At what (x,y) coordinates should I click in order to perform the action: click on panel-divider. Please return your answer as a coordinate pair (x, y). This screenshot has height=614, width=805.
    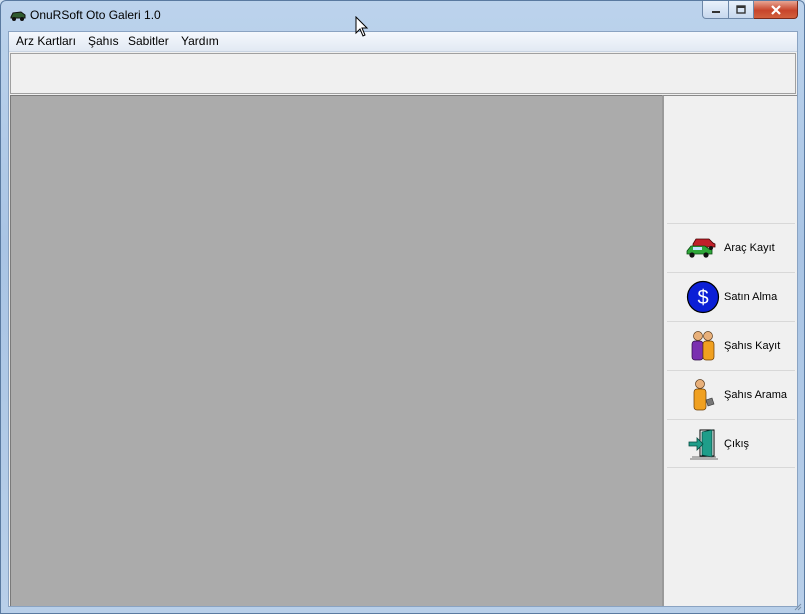
    Looking at the image, I should click on (731, 467).